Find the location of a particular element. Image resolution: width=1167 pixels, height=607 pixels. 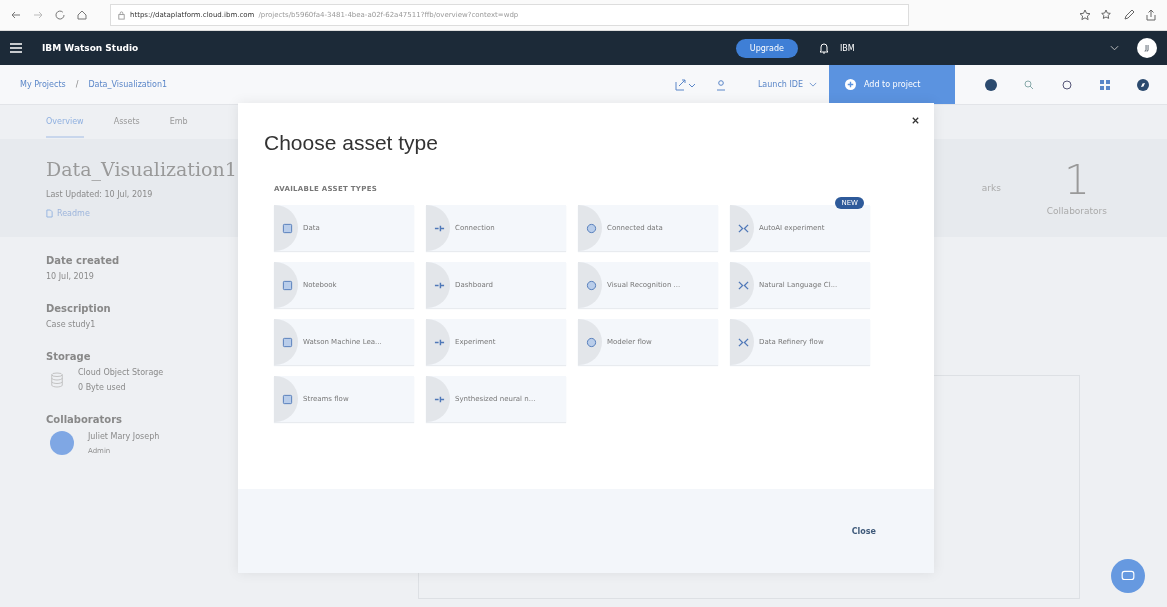

account-name: IBM is located at coordinates (970, 48).